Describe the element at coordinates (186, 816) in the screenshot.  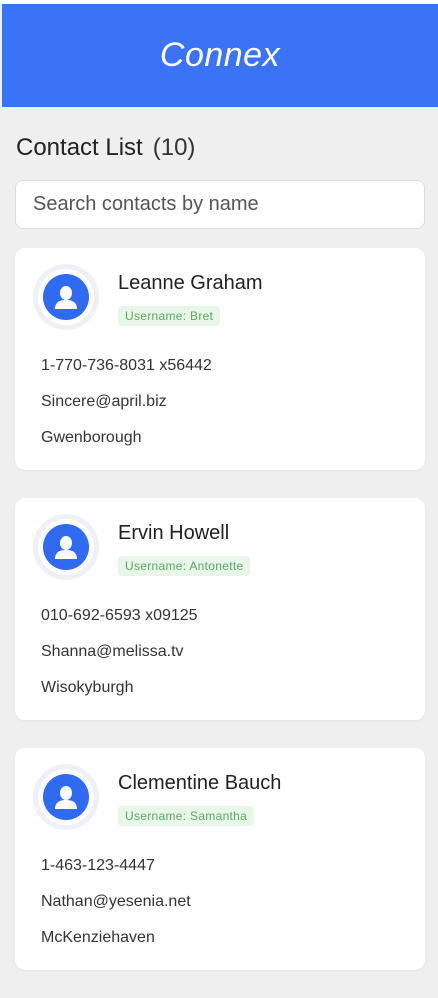
I see `username-badge: Username: Samantha` at that location.